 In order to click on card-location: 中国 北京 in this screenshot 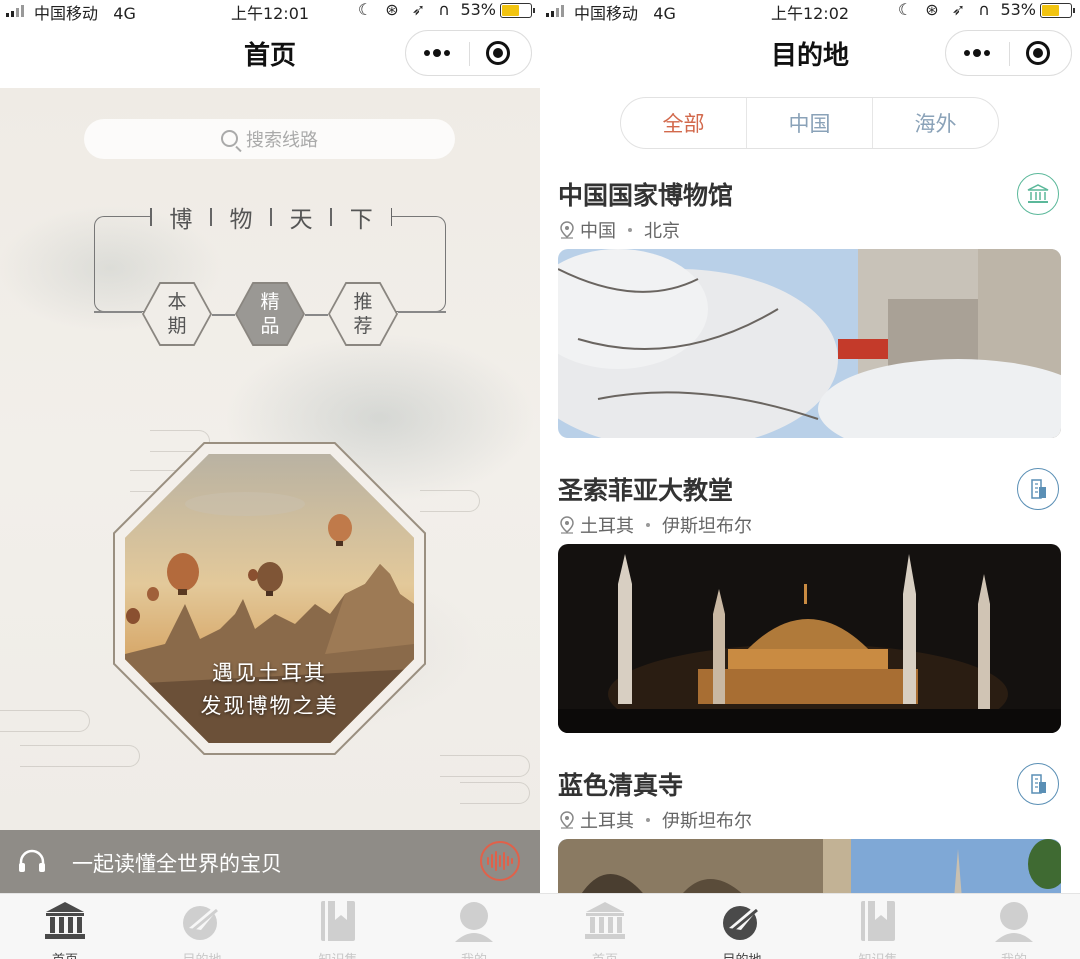, I will do `click(620, 230)`.